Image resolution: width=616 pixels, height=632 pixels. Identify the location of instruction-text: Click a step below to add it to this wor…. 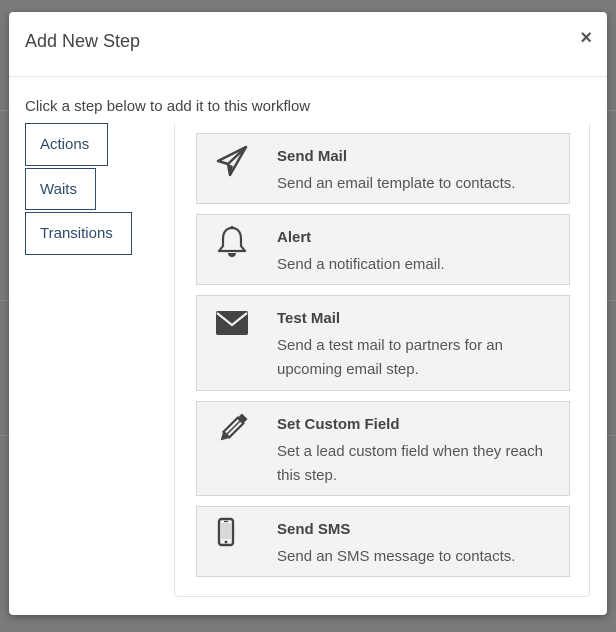
(168, 106).